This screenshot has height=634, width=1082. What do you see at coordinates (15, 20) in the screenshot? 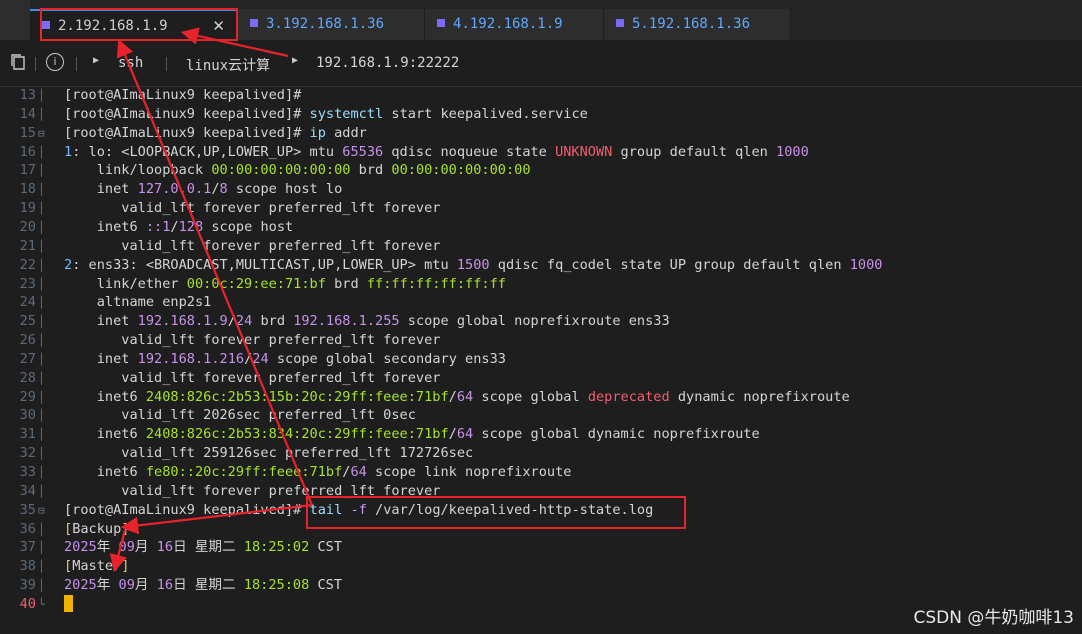
I see `tab-bar-spacer` at bounding box center [15, 20].